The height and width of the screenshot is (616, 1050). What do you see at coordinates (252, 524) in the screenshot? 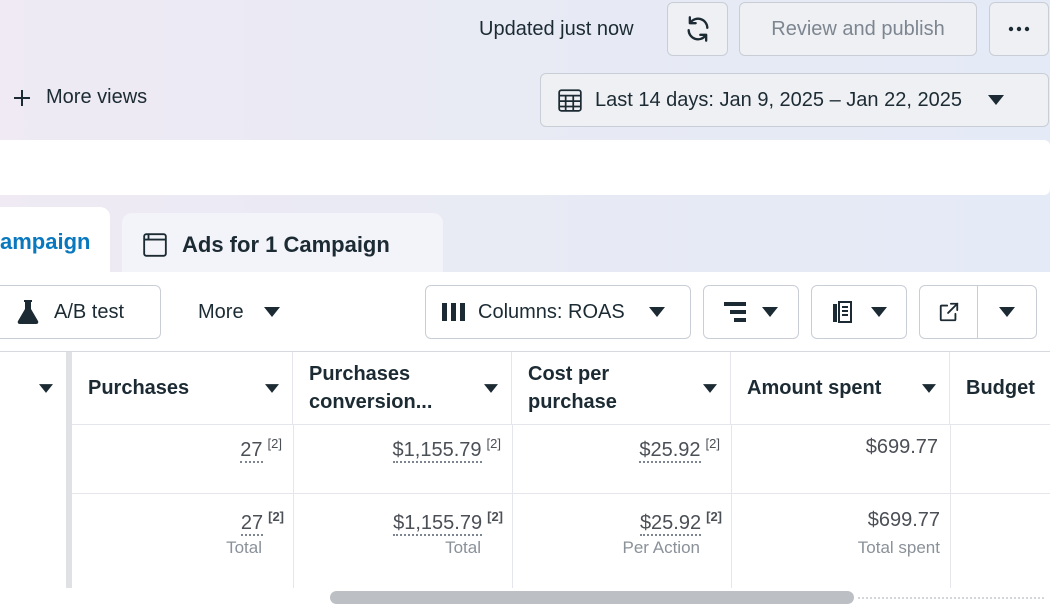
I see `purchases-total: 27` at bounding box center [252, 524].